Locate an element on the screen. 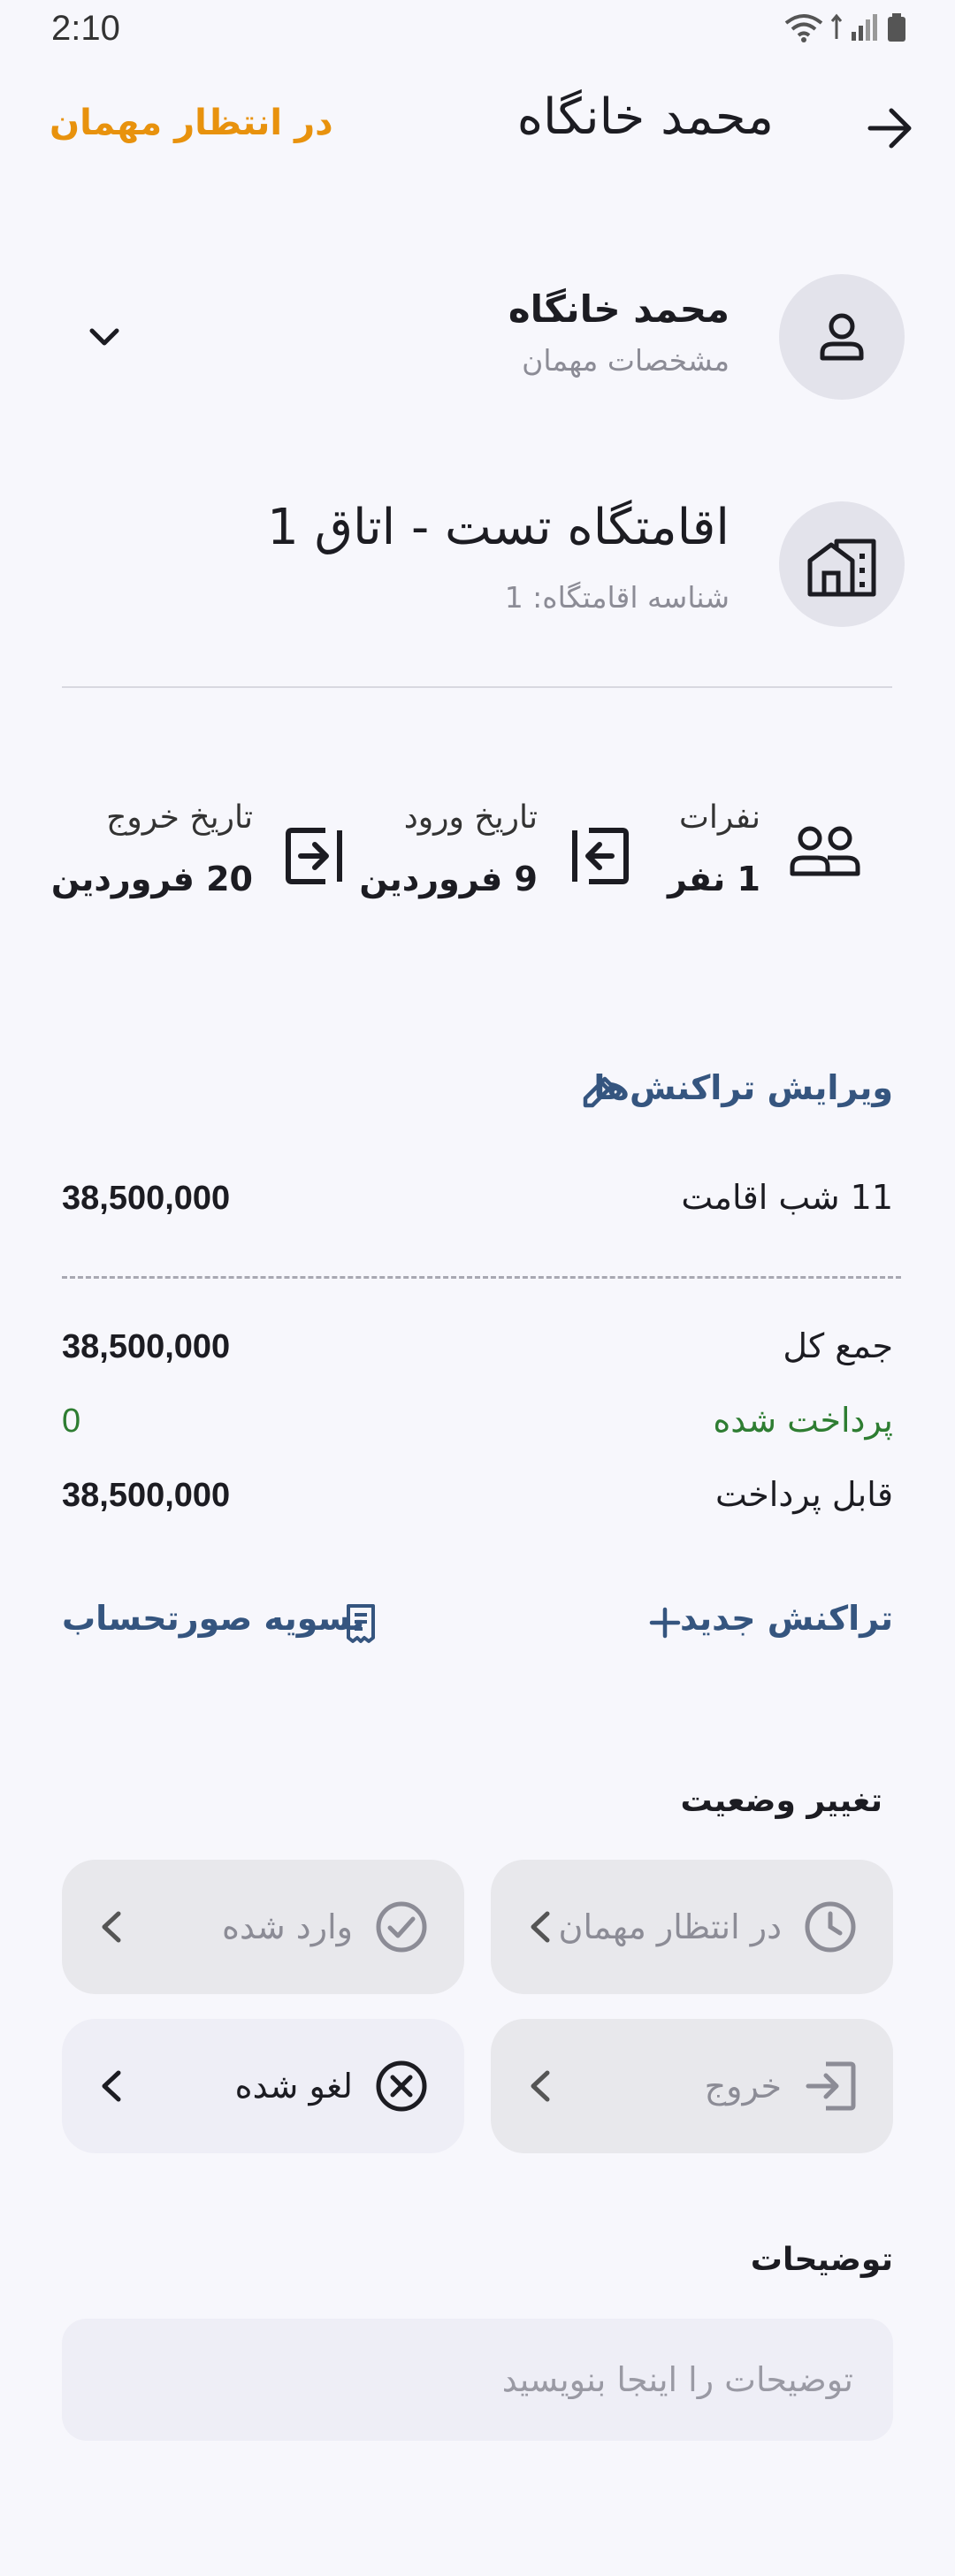 This screenshot has width=955, height=2576. plus-icon is located at coordinates (665, 1623).